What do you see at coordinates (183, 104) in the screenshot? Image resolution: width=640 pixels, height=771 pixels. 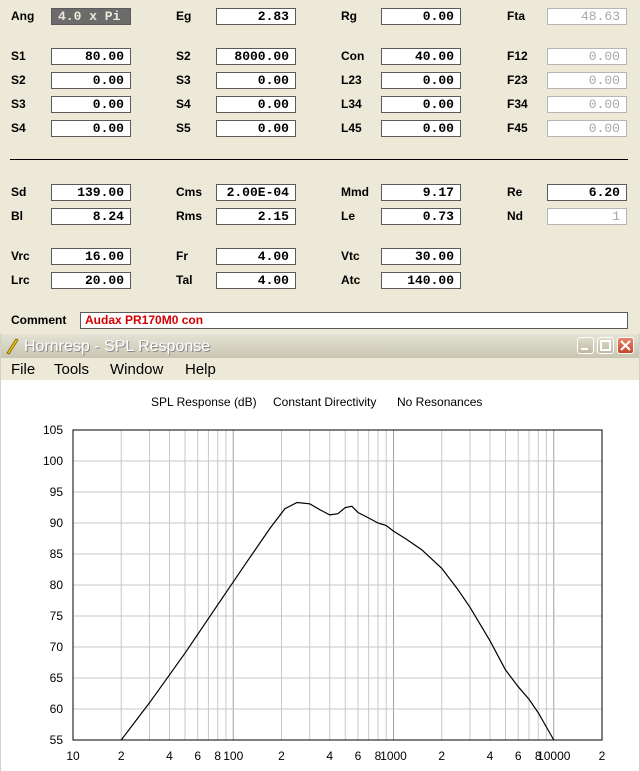 I see `param-label-s4: S4` at bounding box center [183, 104].